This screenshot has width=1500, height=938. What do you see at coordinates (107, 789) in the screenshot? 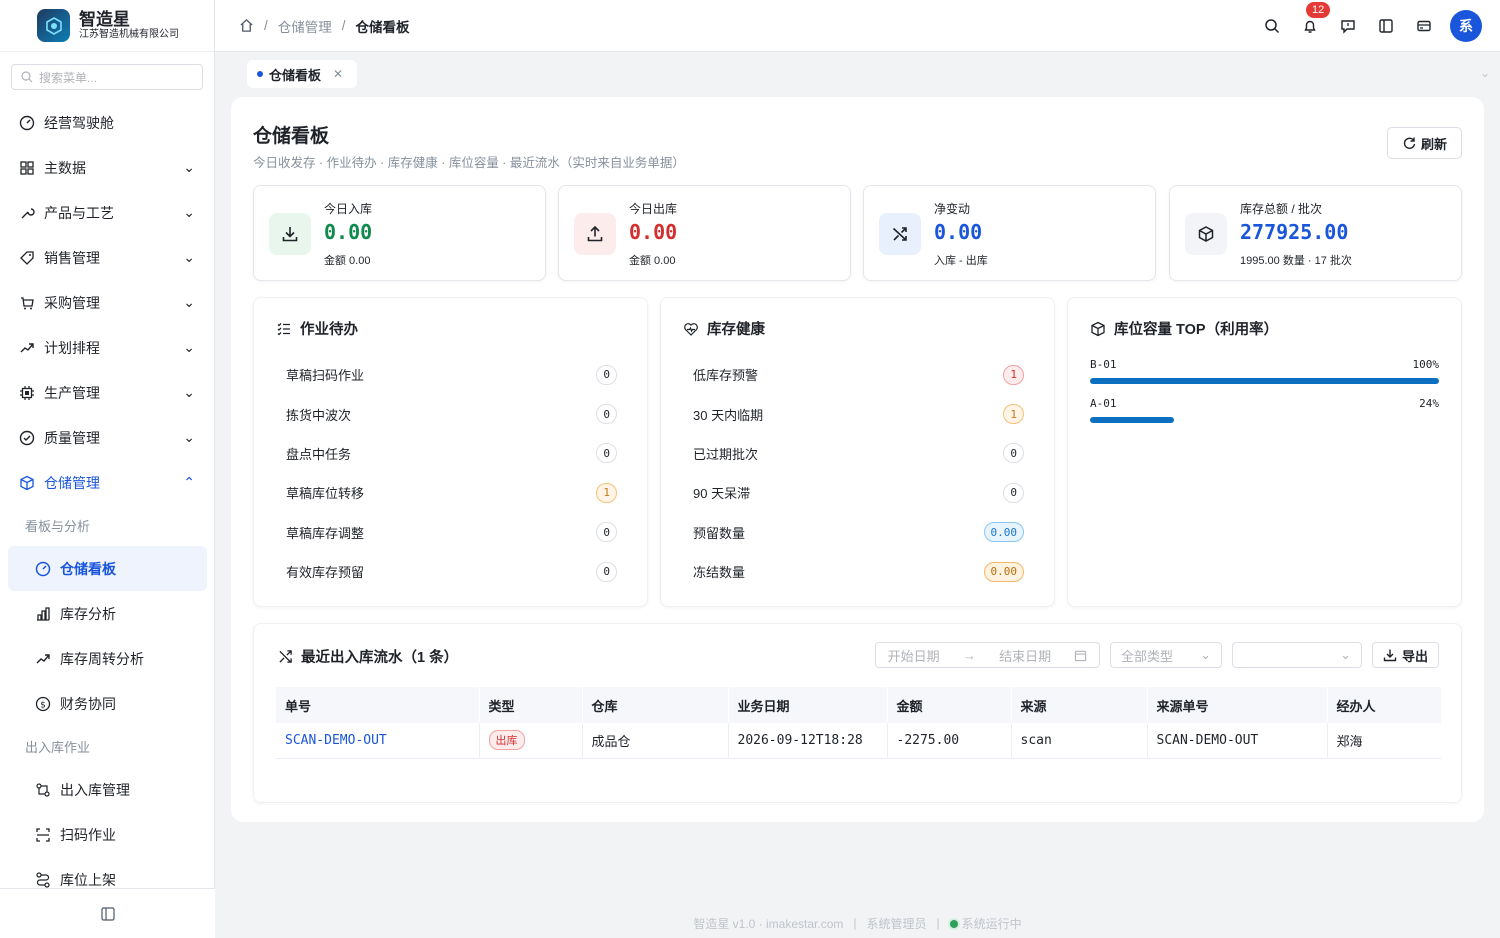
I see `nav-sub-inout-management: 出入库管理` at bounding box center [107, 789].